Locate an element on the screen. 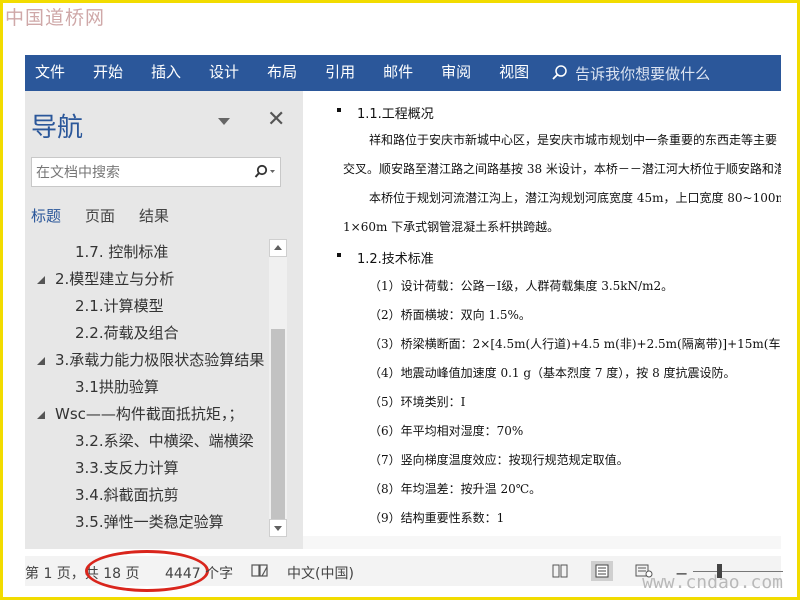  close-icon: ✕ is located at coordinates (276, 119).